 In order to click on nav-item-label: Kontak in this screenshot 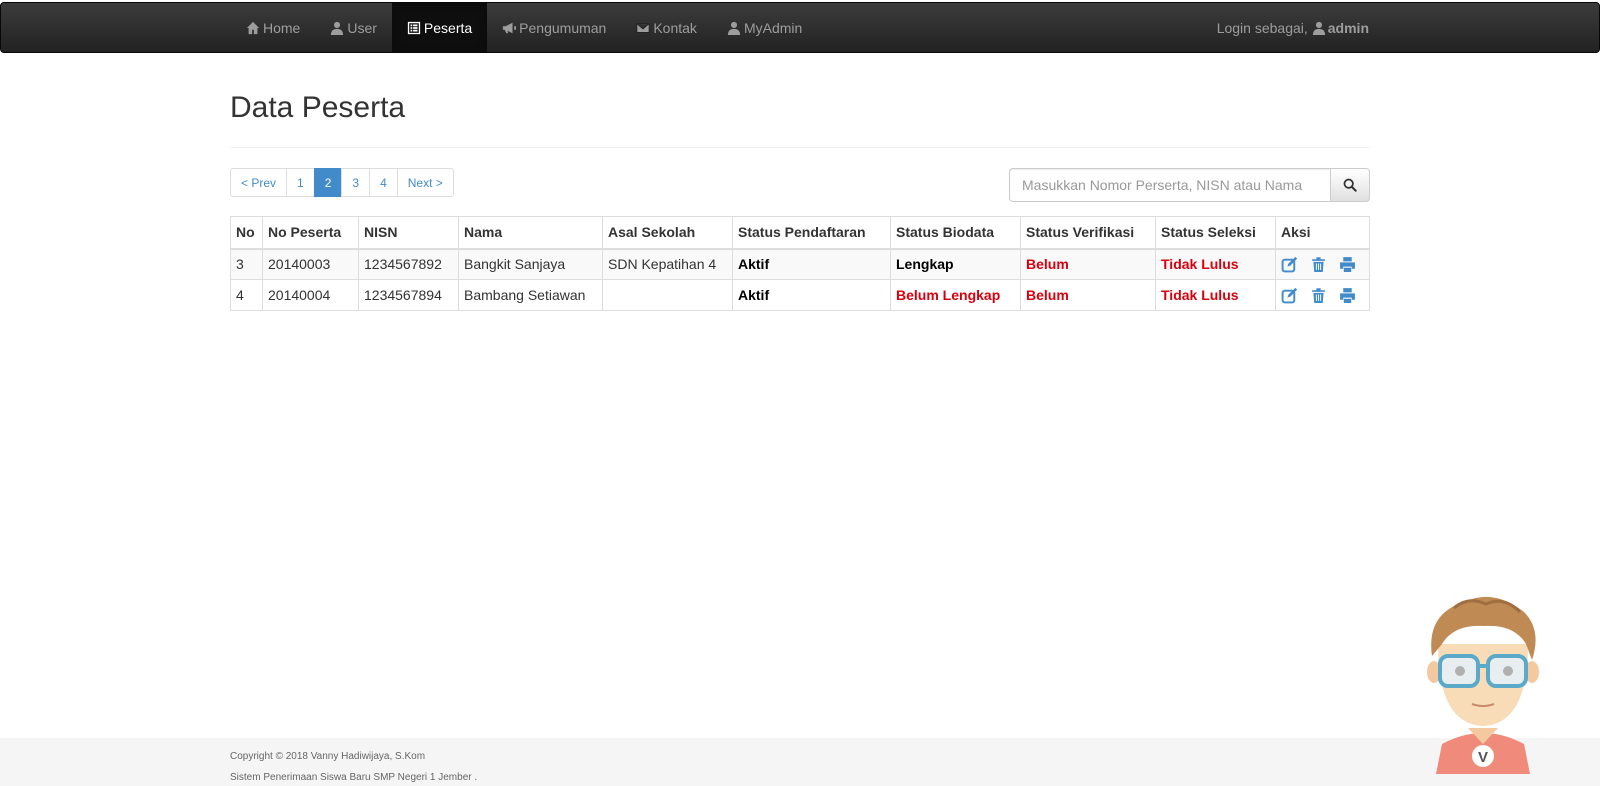, I will do `click(675, 27)`.